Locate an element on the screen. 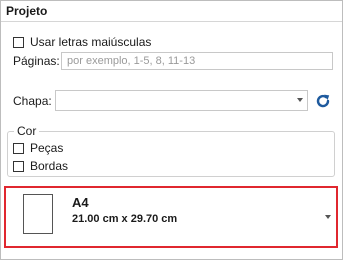 The width and height of the screenshot is (343, 260). uppercase-option: Usar letras maiúsculas is located at coordinates (82, 42).